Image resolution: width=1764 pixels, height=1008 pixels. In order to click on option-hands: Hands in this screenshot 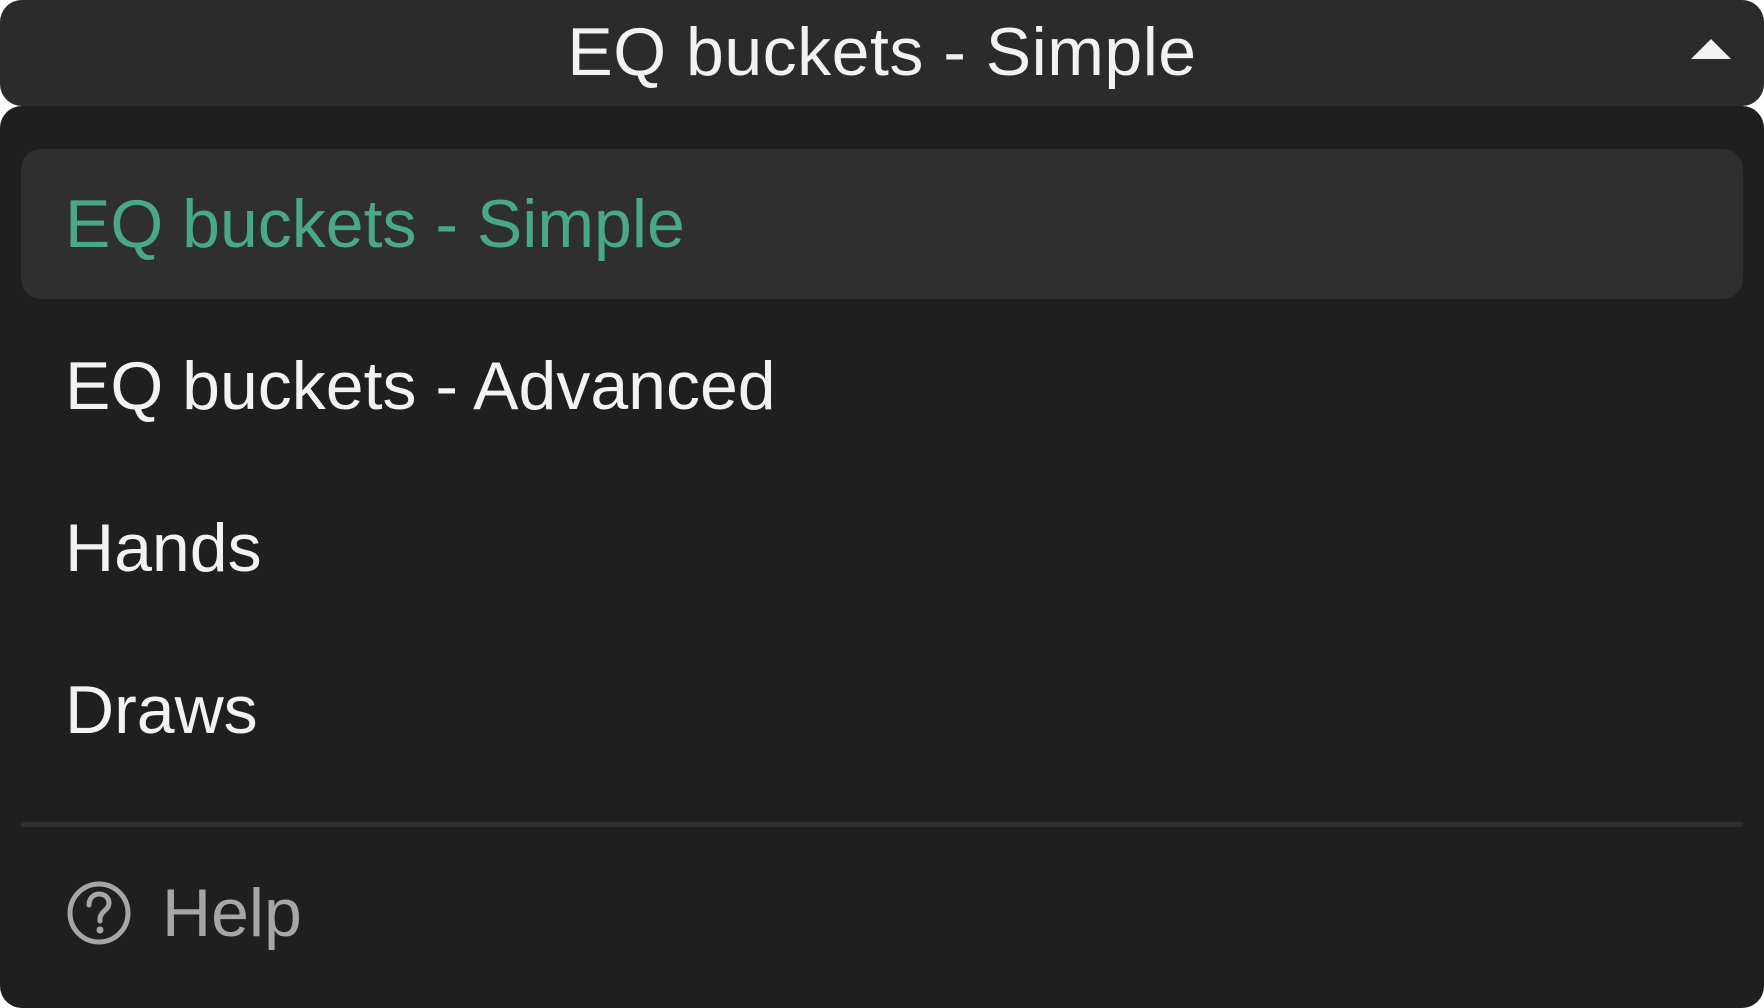, I will do `click(882, 548)`.